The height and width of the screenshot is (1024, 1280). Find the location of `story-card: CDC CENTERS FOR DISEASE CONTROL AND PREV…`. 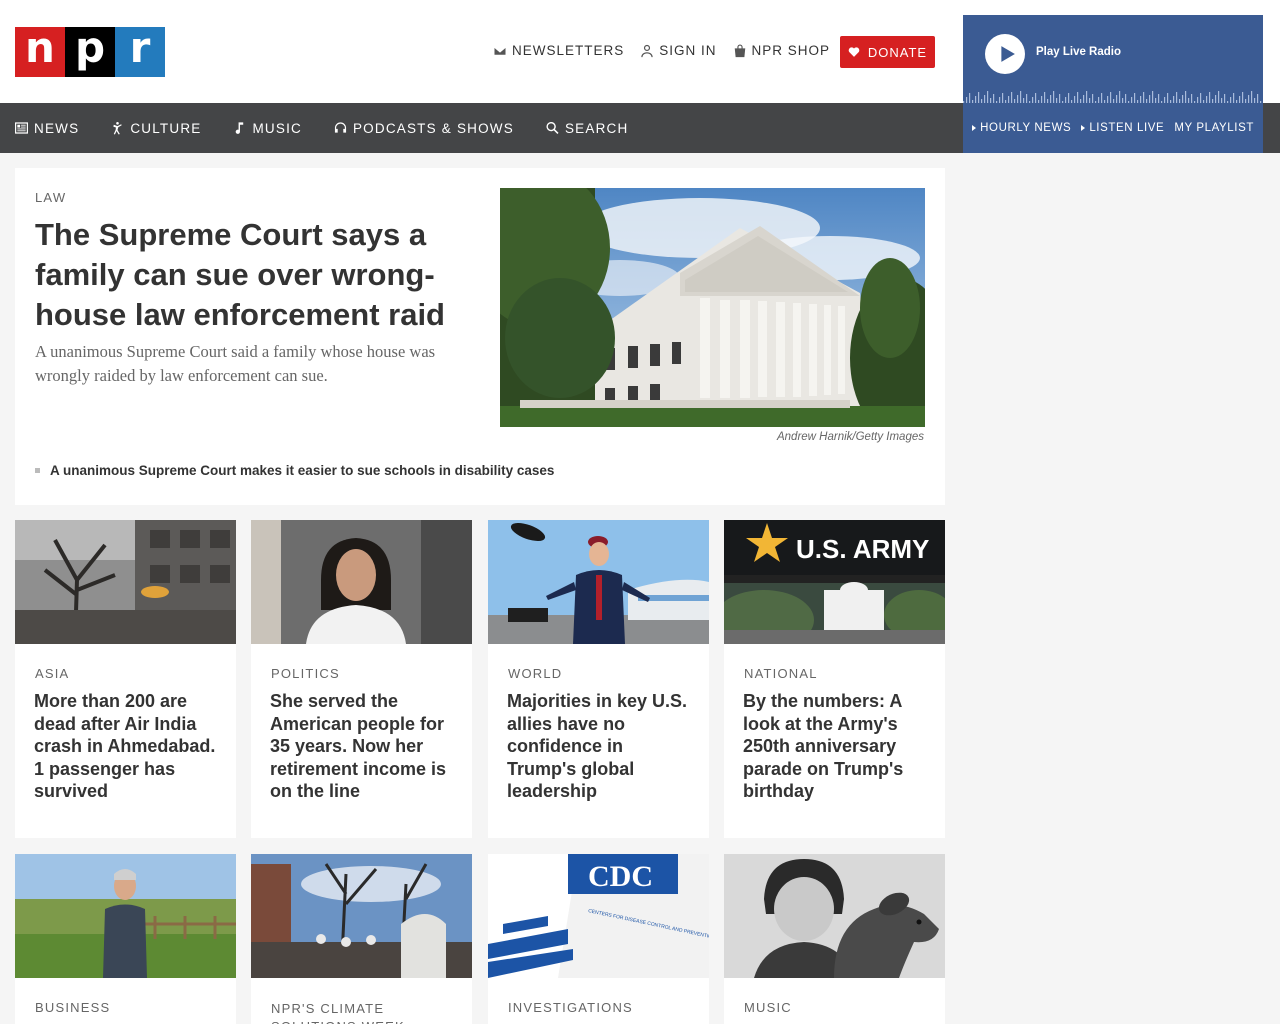

story-card: CDC CENTERS FOR DISEASE CONTROL AND PREV… is located at coordinates (598, 939).